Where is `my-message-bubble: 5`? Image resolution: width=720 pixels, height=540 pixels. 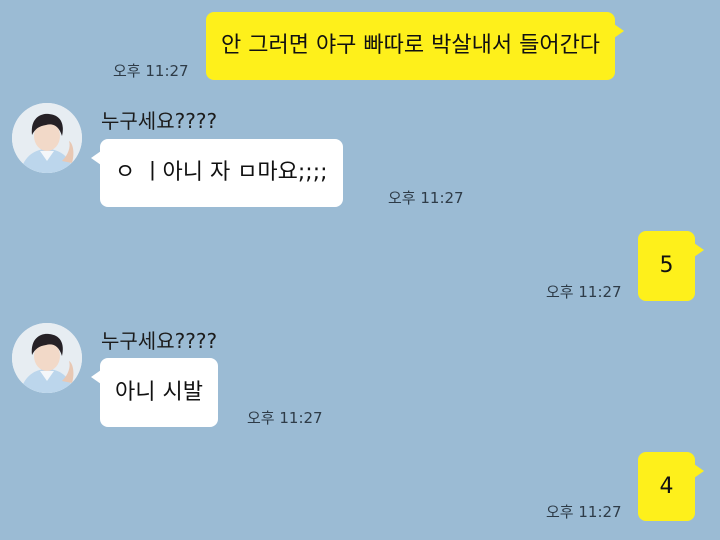
my-message-bubble: 5 is located at coordinates (671, 266).